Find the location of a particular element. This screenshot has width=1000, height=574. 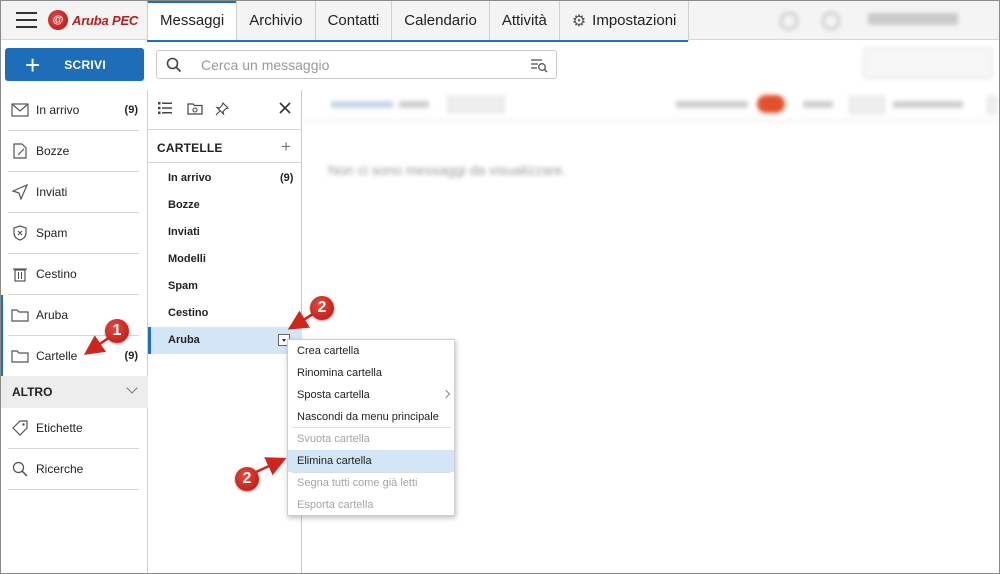

filter-principale is located at coordinates (362, 104).